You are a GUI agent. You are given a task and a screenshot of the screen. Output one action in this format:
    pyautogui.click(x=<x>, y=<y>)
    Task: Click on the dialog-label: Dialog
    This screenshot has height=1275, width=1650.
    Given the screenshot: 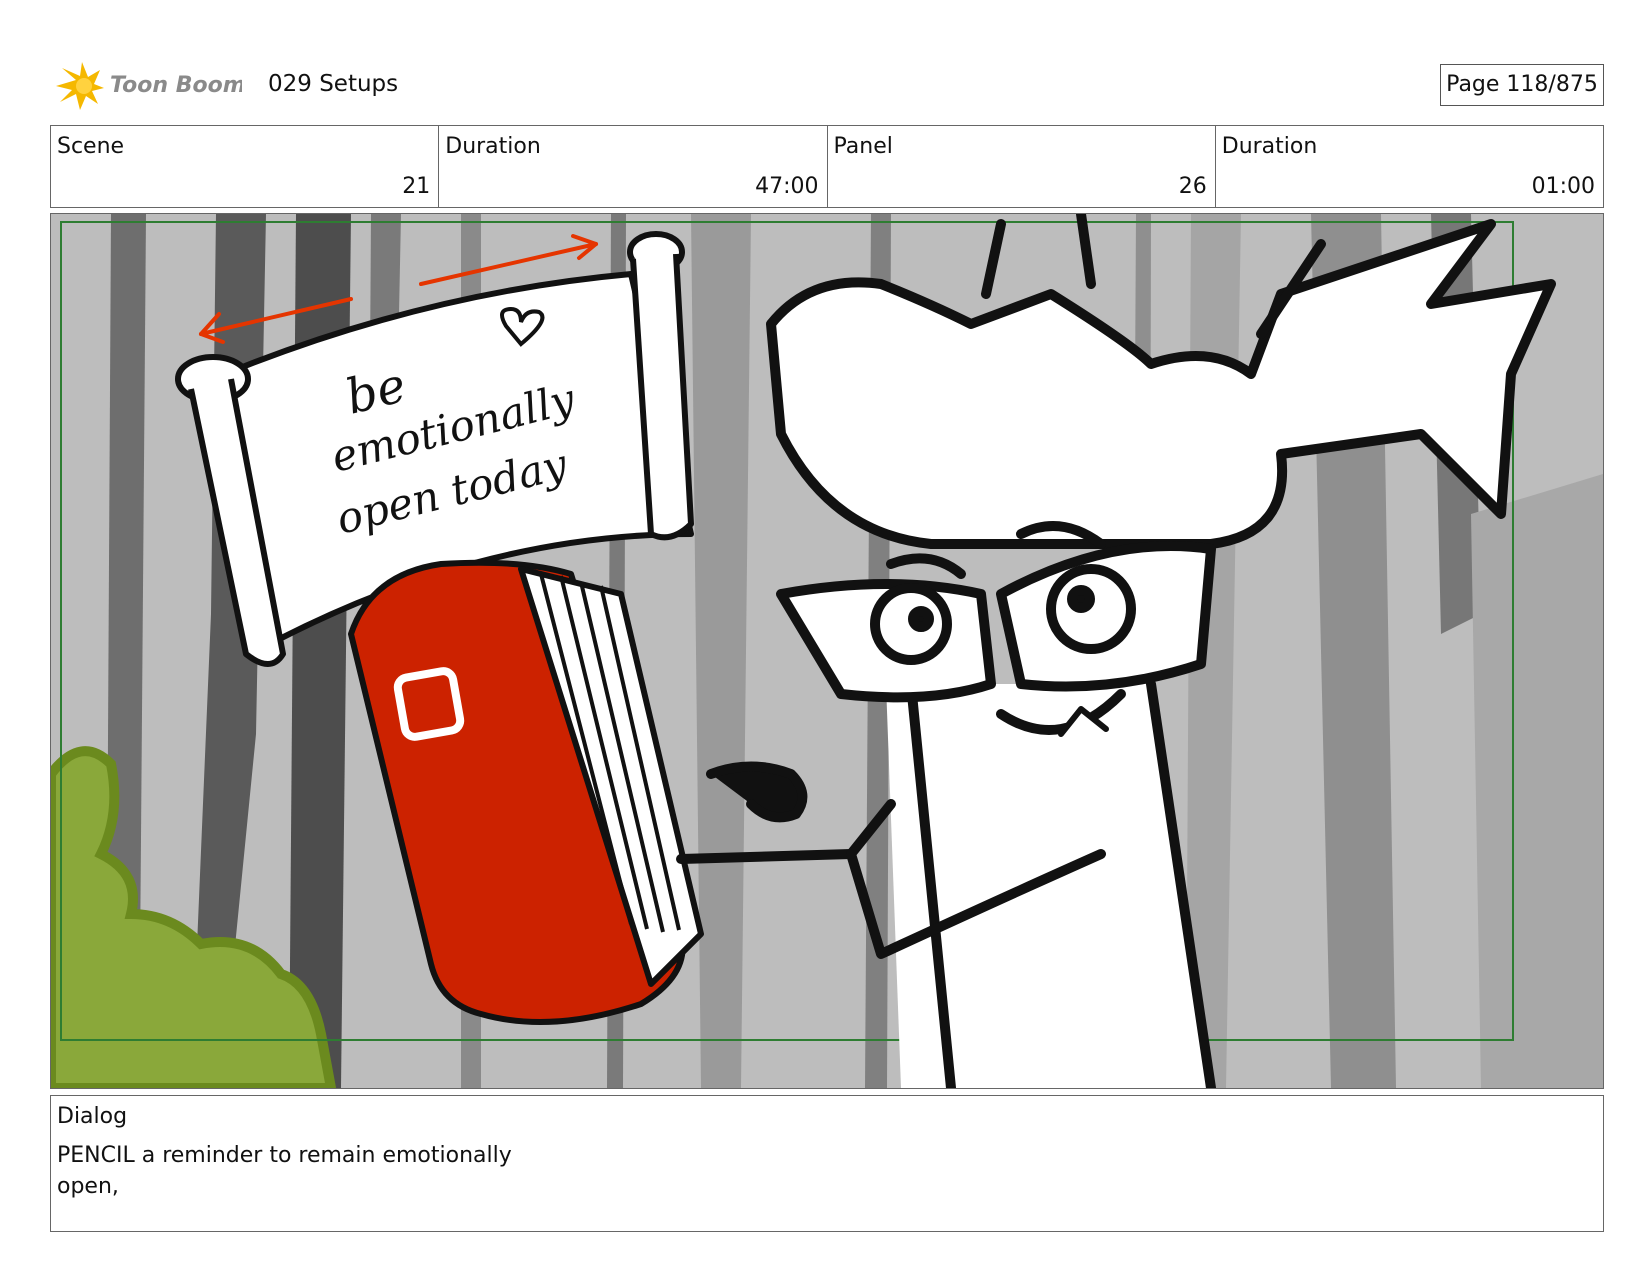 What is the action you would take?
    pyautogui.click(x=92, y=1116)
    